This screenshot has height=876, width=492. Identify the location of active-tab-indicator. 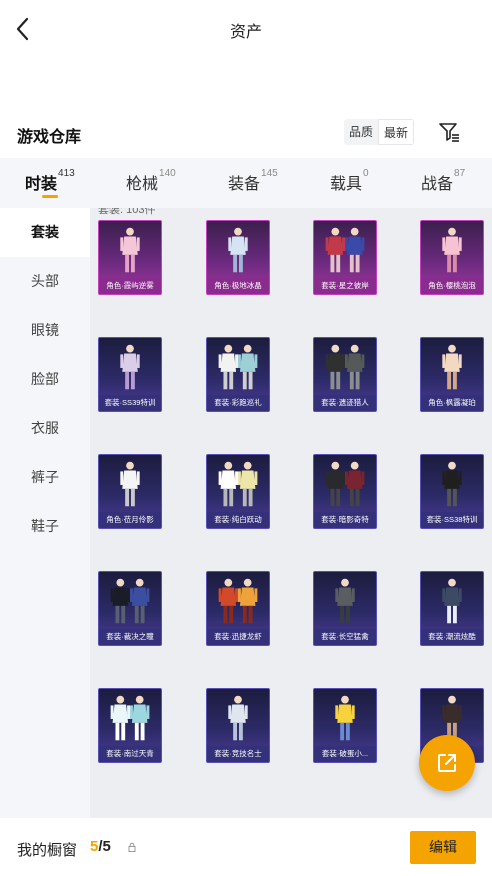
(50, 196).